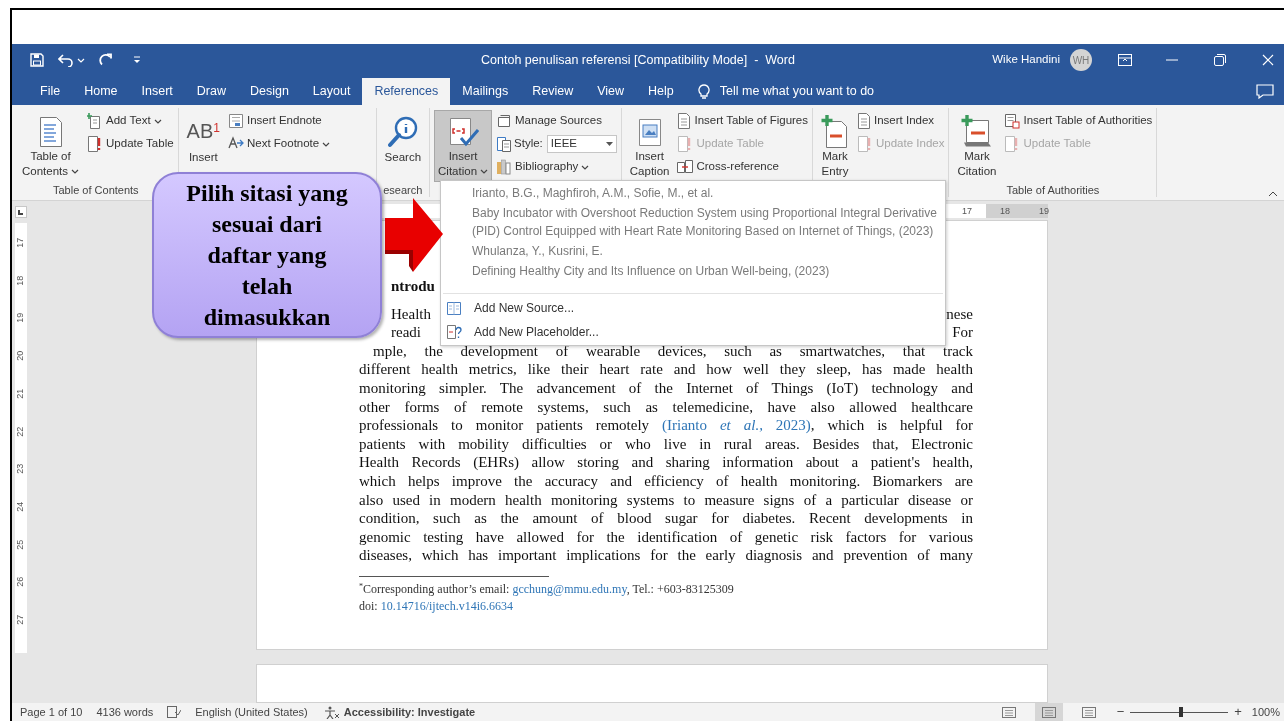 The height and width of the screenshot is (721, 1284). I want to click on proofing-icon, so click(174, 712).